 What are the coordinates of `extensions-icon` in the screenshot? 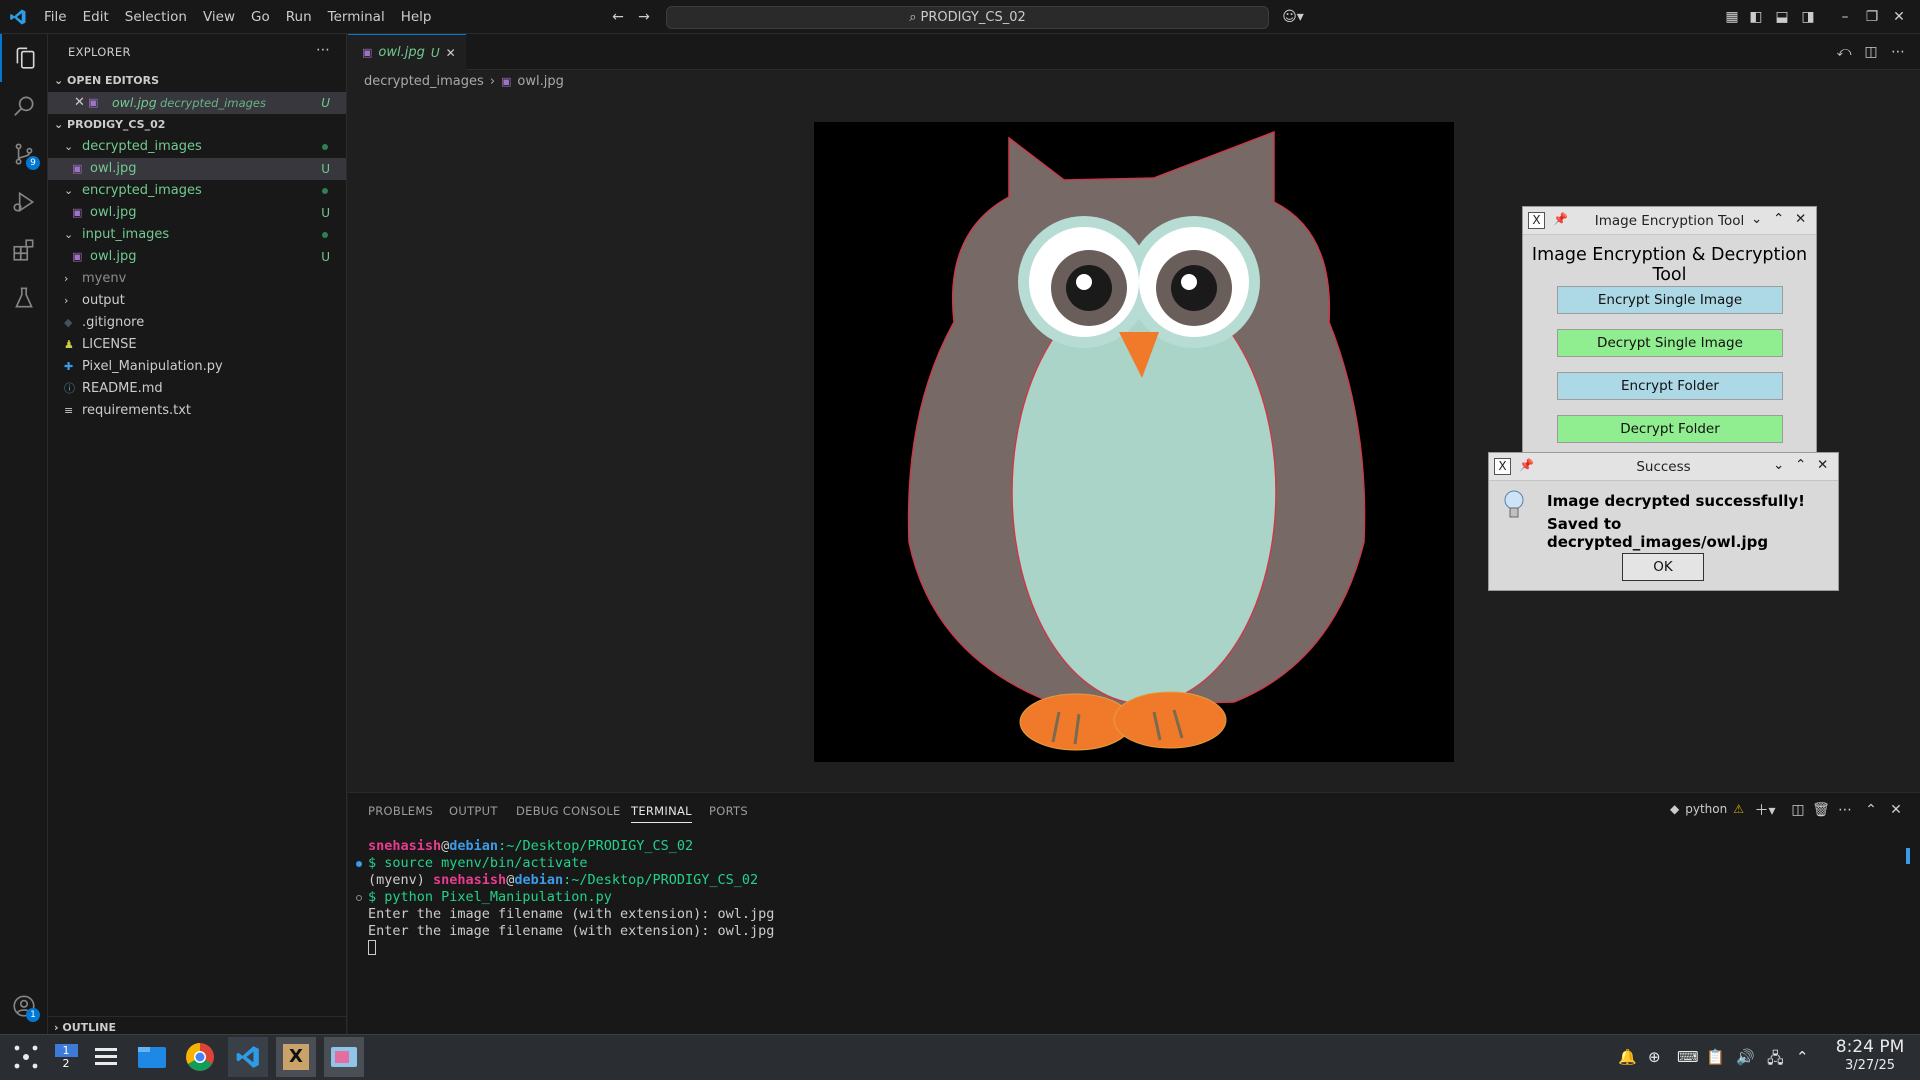 It's located at (24, 250).